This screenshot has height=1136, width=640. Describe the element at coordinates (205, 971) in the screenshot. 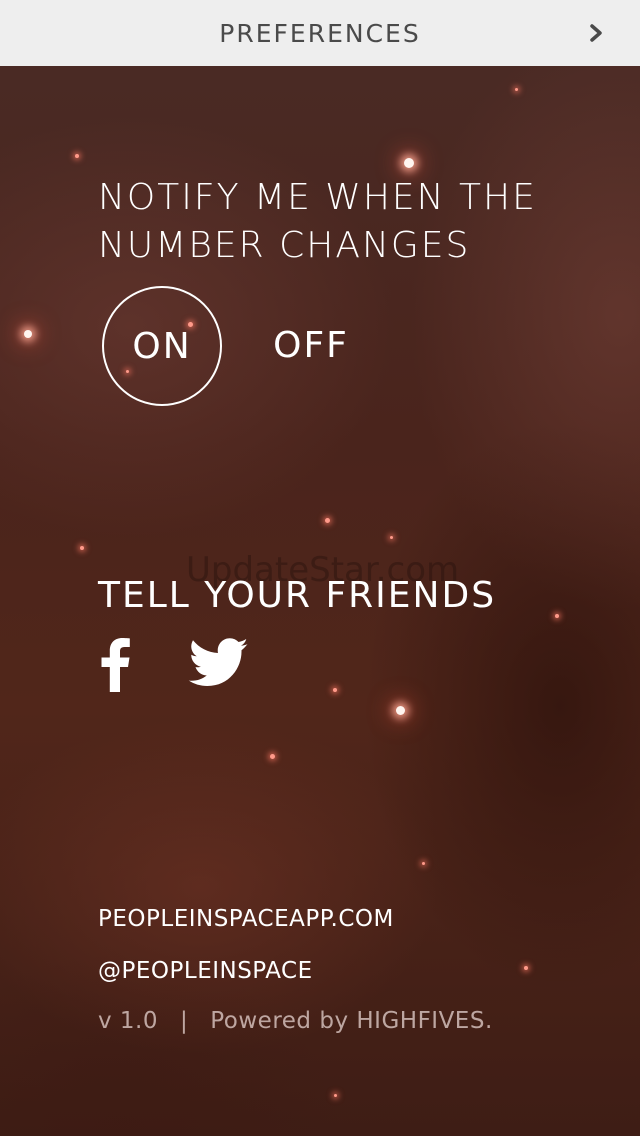

I see `twitter-handle-link: @PEOPLEINSPACE` at that location.